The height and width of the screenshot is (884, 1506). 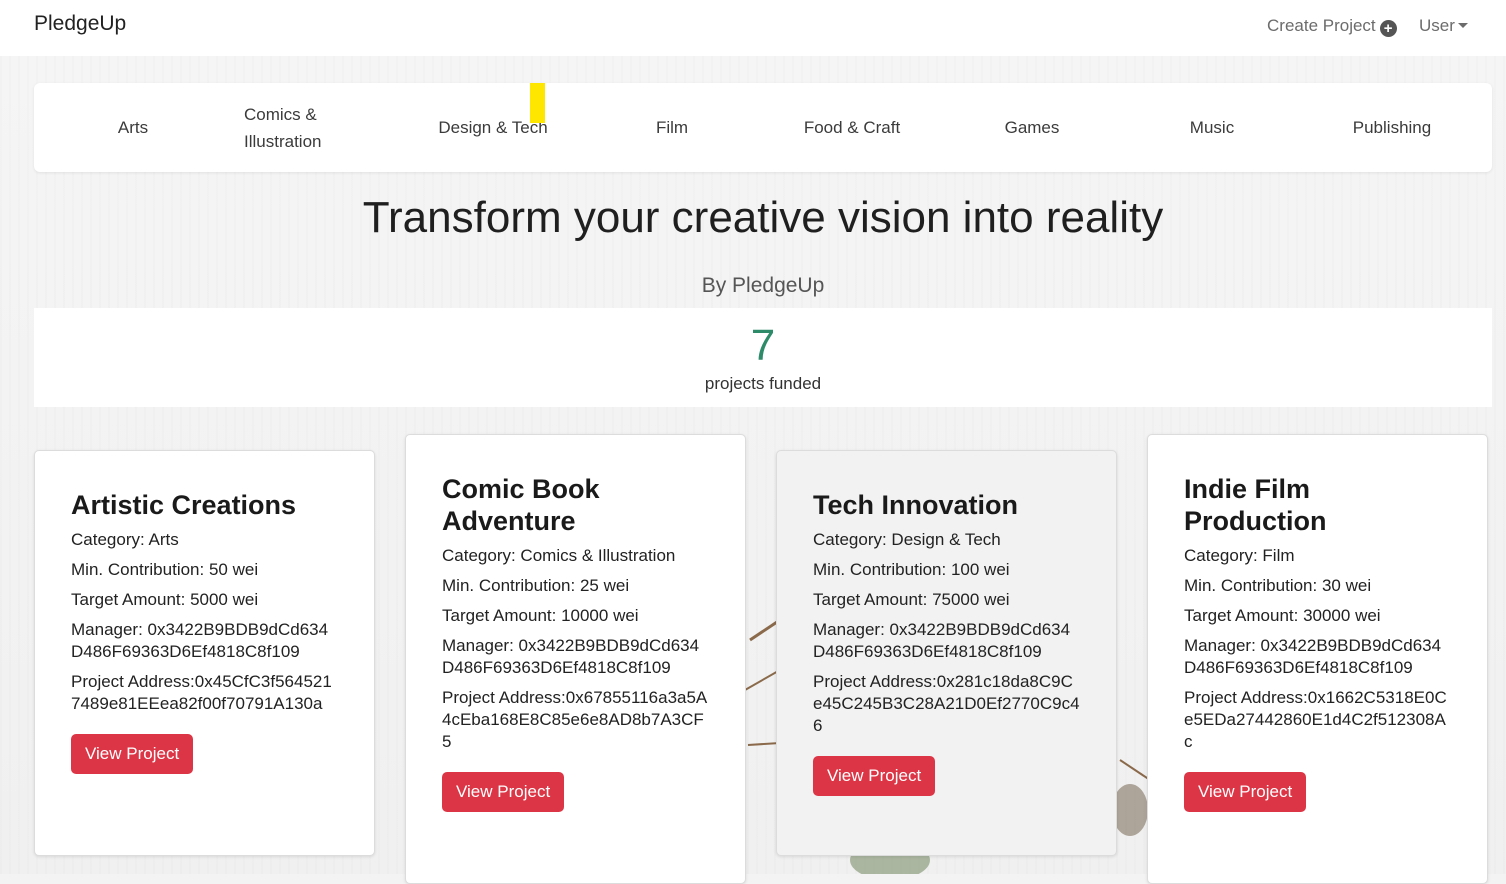 I want to click on category-food-craft: Food & Craft, so click(x=852, y=127).